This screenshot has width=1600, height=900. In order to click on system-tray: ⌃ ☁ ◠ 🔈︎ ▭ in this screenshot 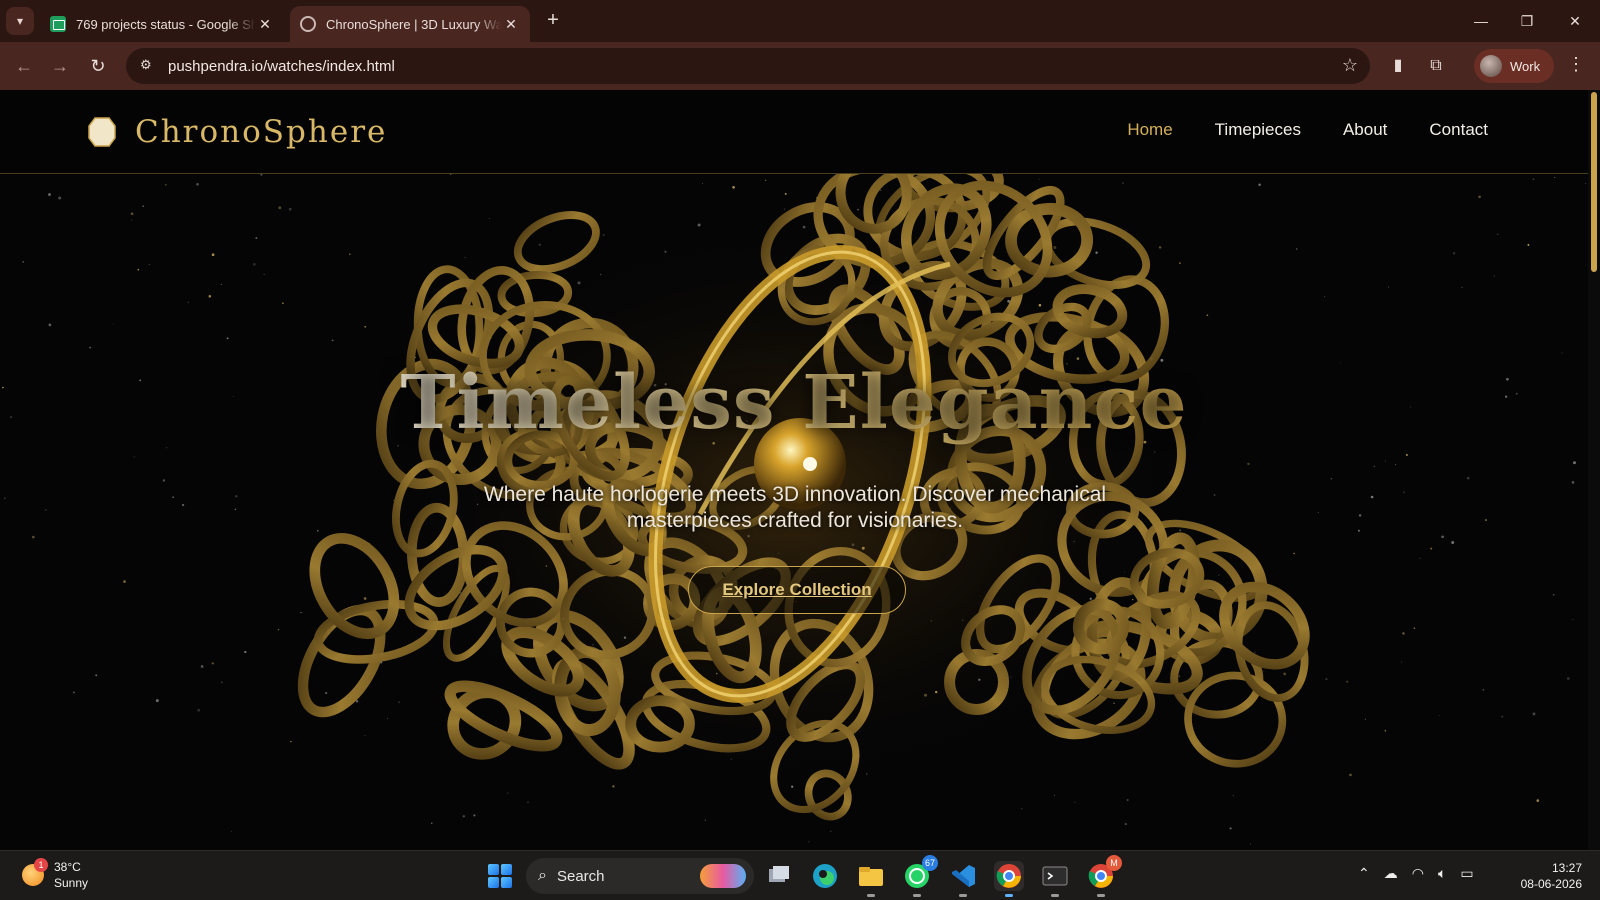, I will do `click(1416, 873)`.